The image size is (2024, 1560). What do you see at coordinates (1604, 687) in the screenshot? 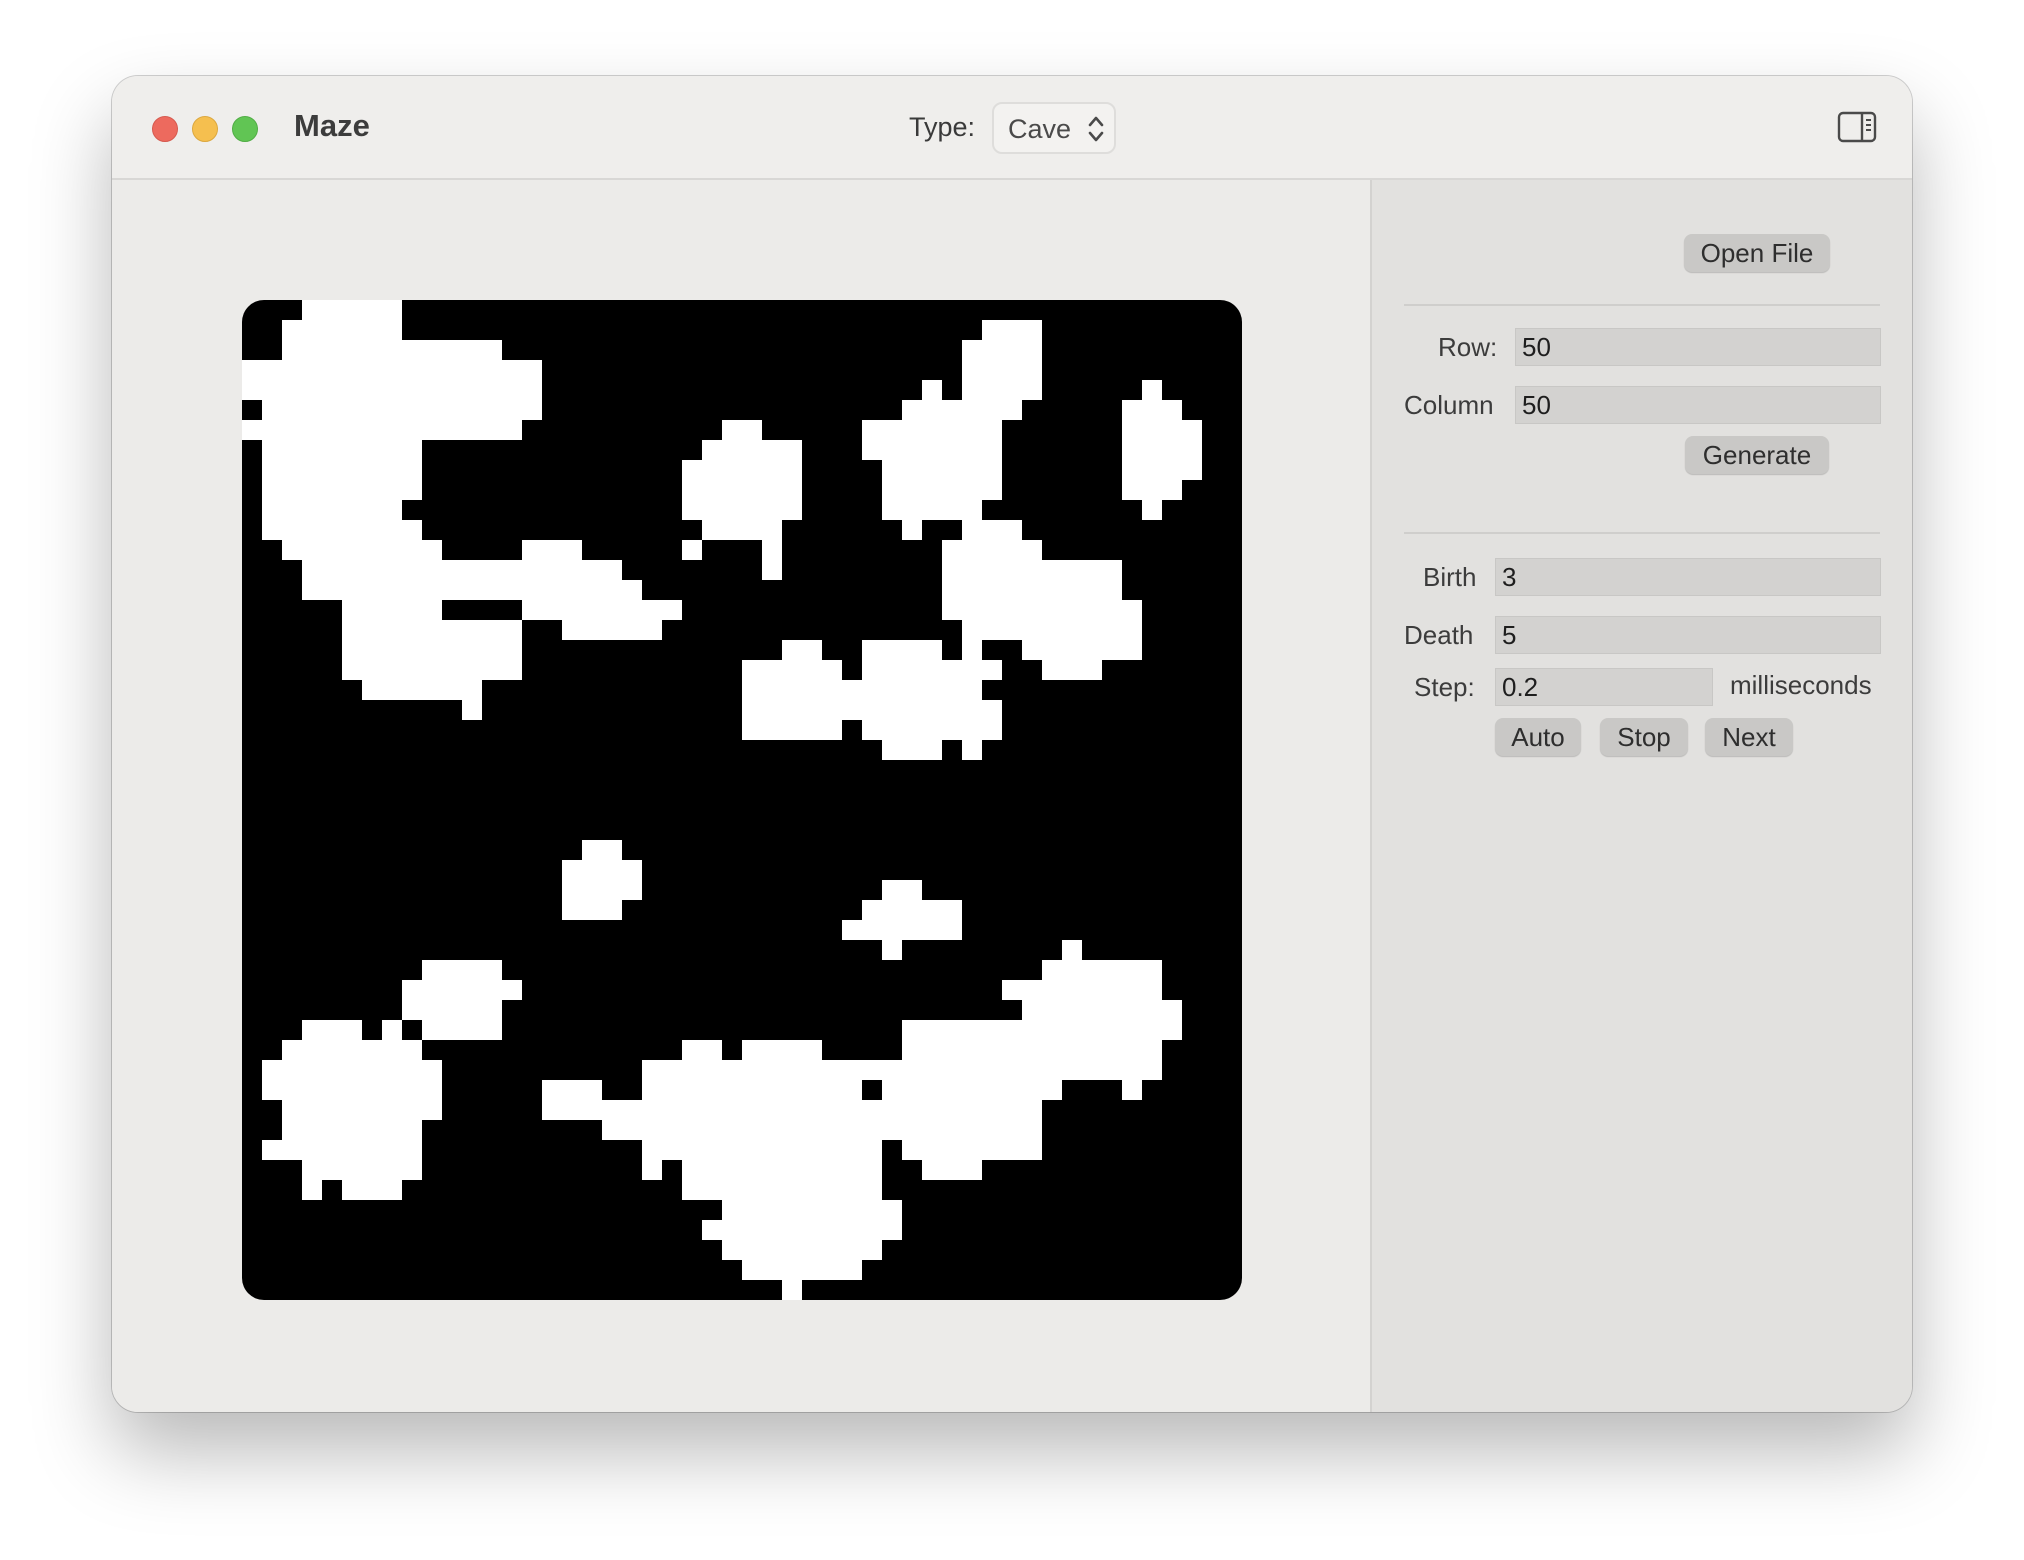
I see `step-field: 0.2` at bounding box center [1604, 687].